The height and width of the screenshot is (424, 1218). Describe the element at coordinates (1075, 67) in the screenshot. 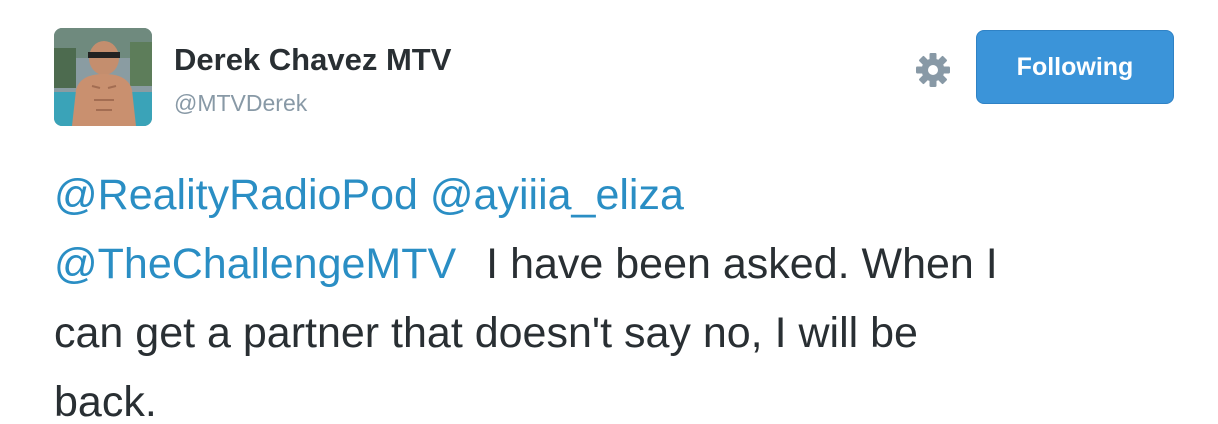

I see `following-button: Following` at that location.